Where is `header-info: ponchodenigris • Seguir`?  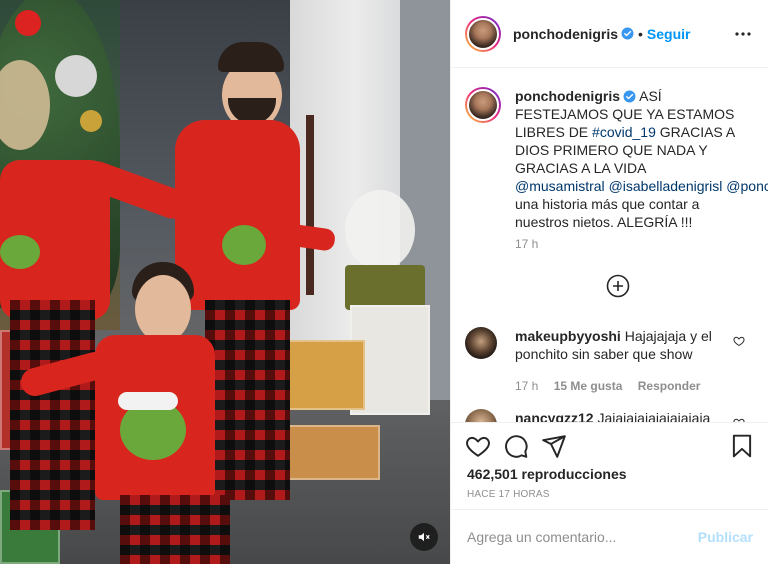
header-info: ponchodenigris • Seguir is located at coordinates (601, 34).